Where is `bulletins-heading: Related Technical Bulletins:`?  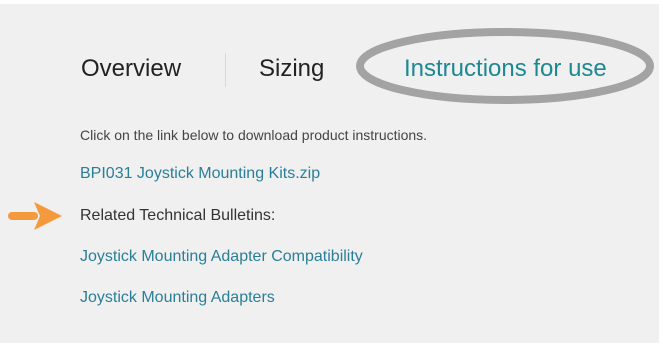 bulletins-heading: Related Technical Bulletins: is located at coordinates (178, 215).